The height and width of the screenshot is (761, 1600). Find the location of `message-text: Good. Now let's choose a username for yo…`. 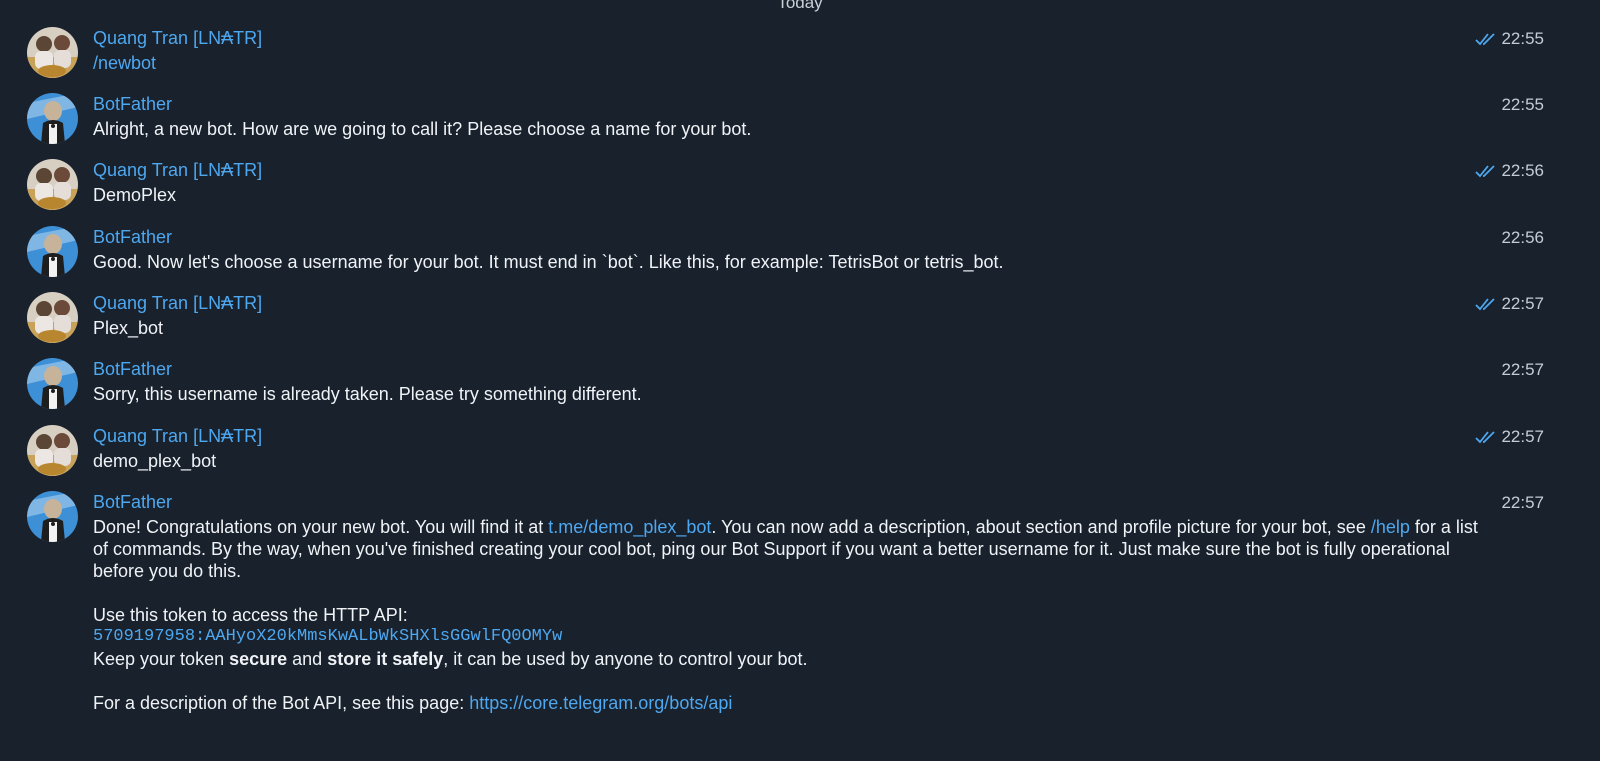

message-text: Good. Now let's choose a username for yo… is located at coordinates (548, 262).